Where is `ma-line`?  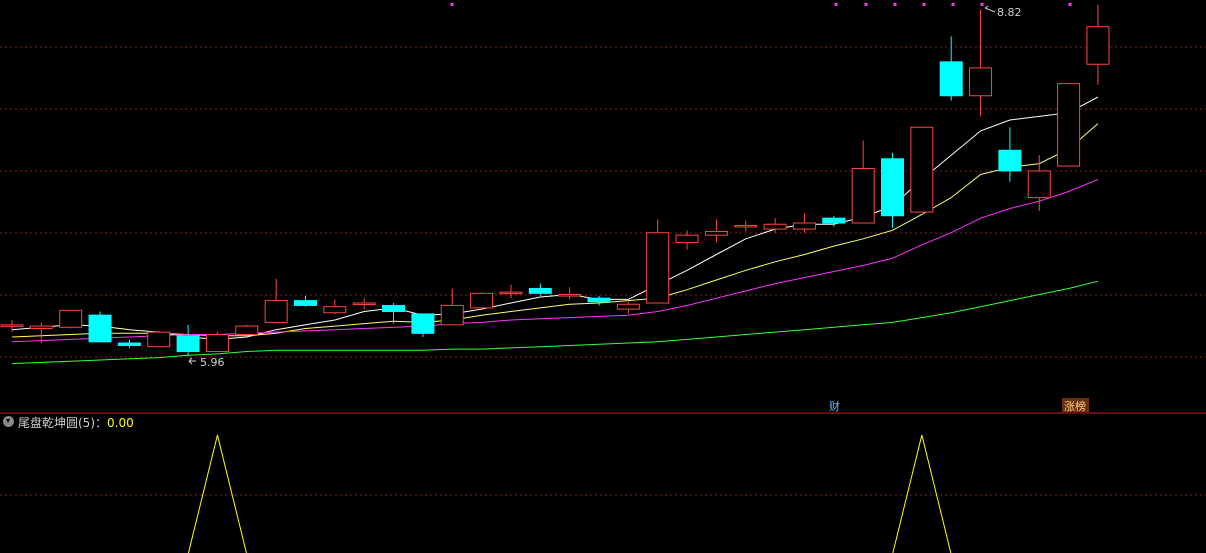 ma-line is located at coordinates (555, 322).